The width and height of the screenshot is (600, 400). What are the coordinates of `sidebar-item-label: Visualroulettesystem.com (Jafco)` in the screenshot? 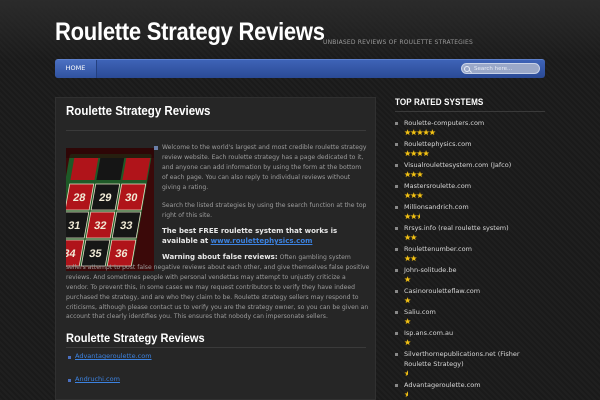 It's located at (474, 165).